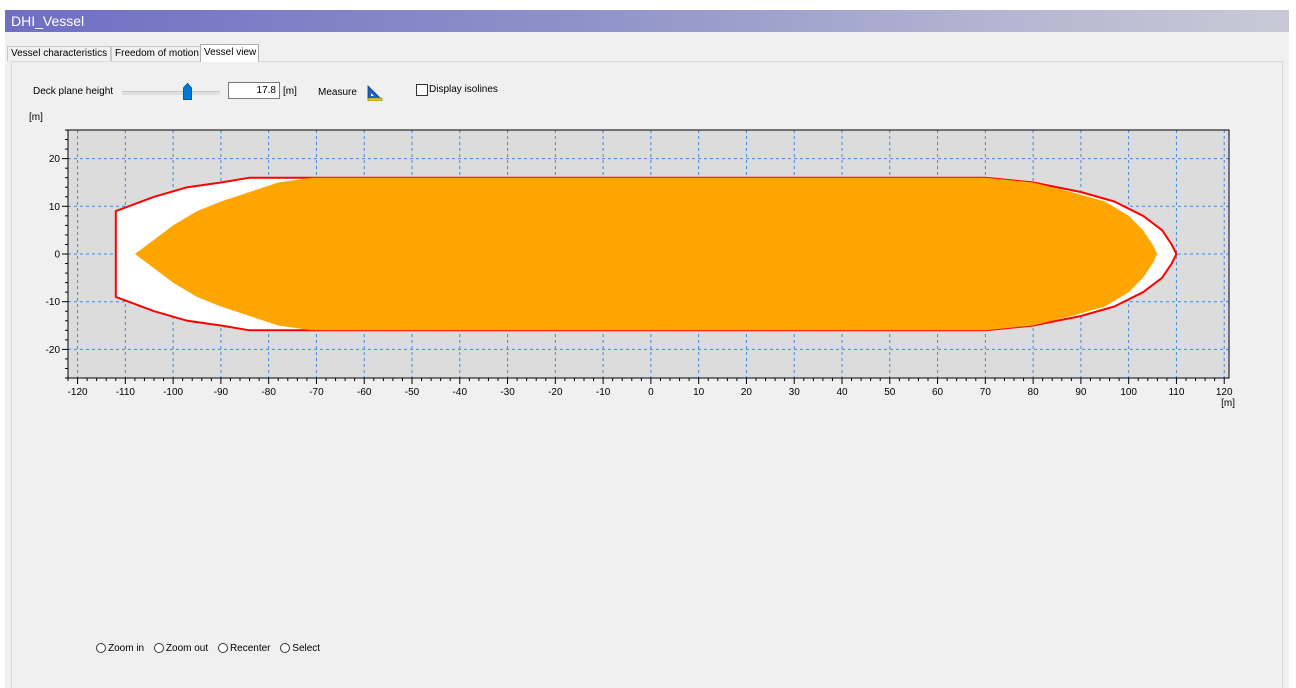 This screenshot has height=688, width=1296. I want to click on deck-plane-height-label: Deck plane height, so click(73, 91).